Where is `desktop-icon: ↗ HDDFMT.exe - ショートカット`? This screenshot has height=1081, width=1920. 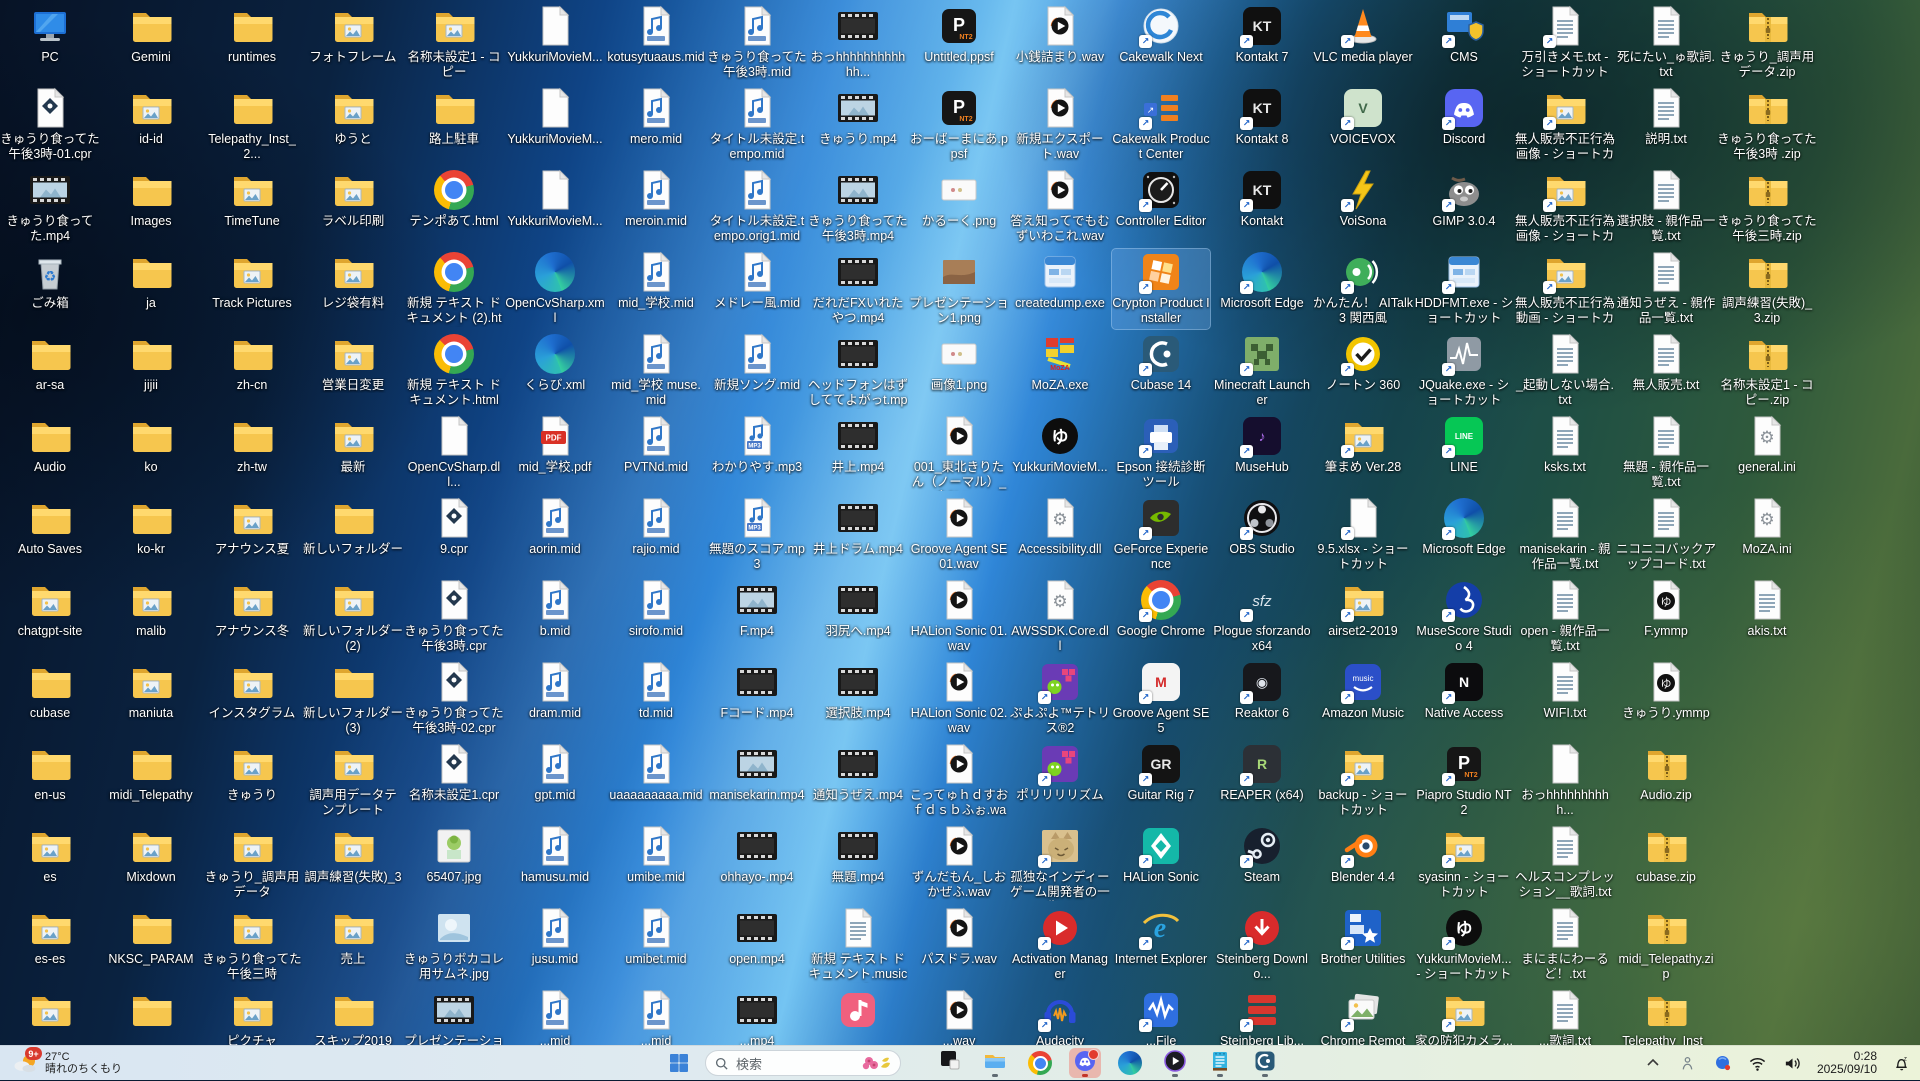 desktop-icon: ↗ HDDFMT.exe - ショートカット is located at coordinates (1464, 289).